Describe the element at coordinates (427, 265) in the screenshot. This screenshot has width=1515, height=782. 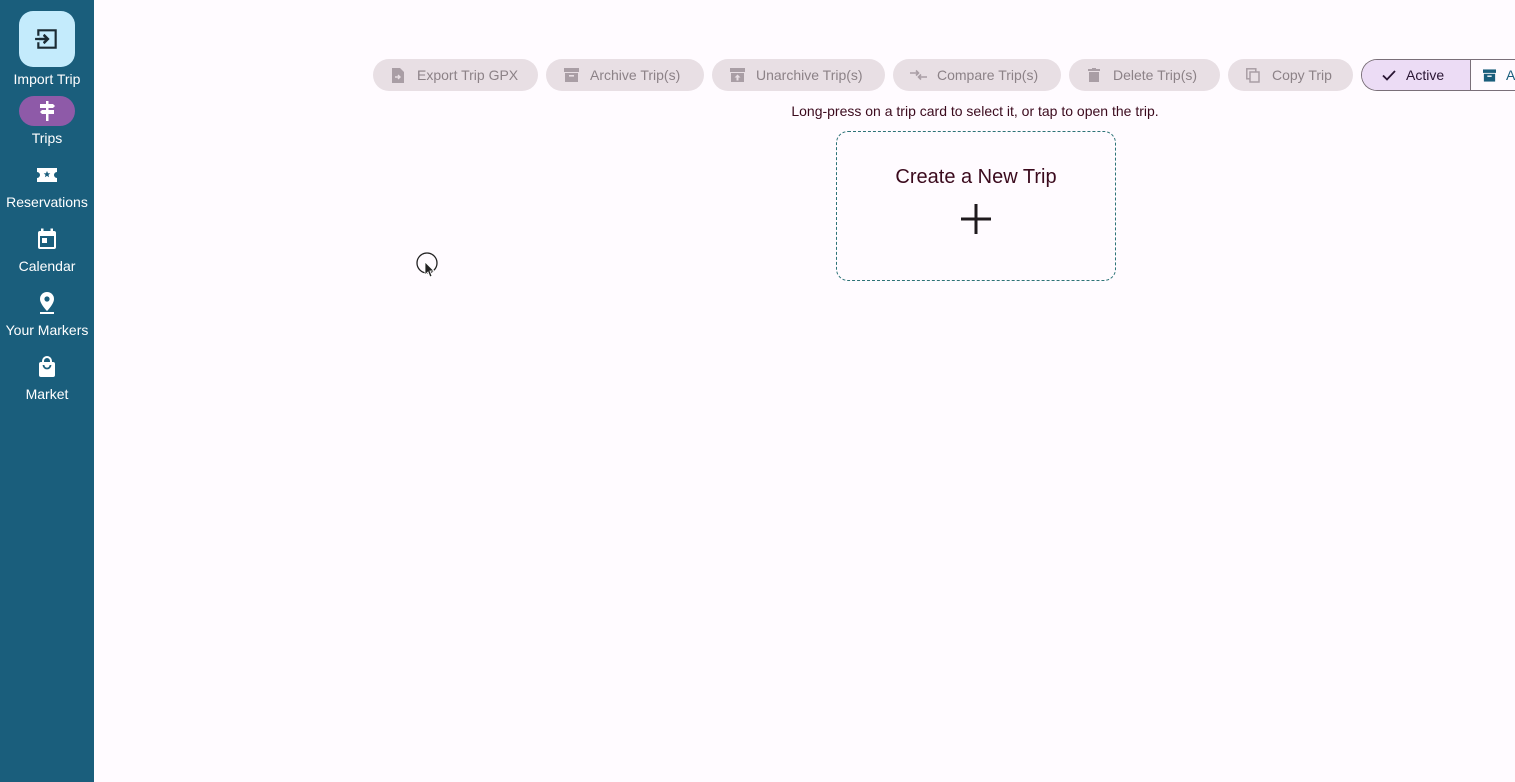
I see `cursor-pointer-icon` at that location.